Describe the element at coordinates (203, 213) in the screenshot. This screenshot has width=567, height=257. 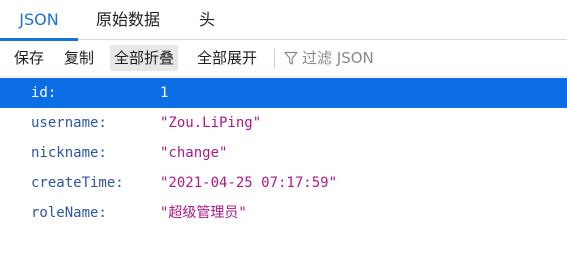
I see `json-value: "超级管理员"` at that location.